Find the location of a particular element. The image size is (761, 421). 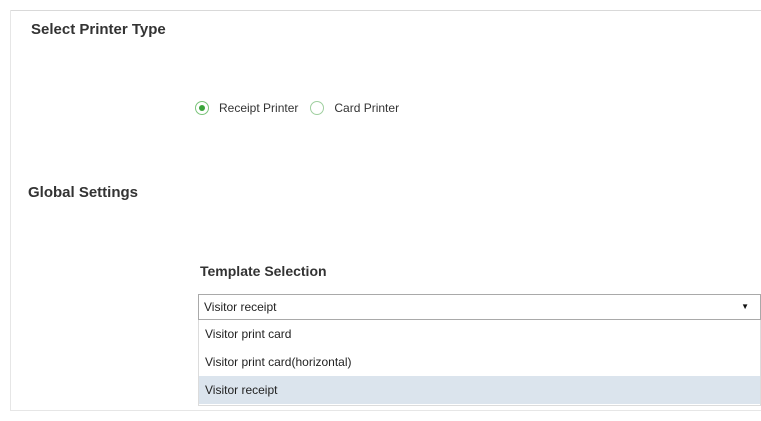

panel-left-border is located at coordinates (10, 210).